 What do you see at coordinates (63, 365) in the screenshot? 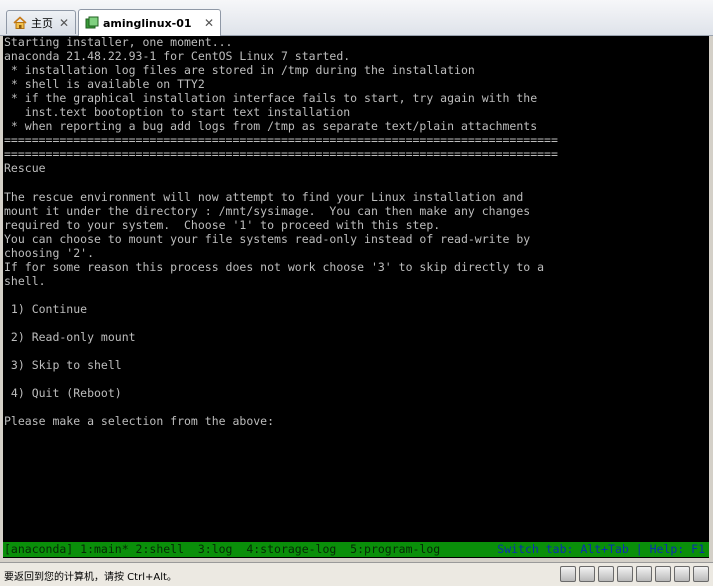
I see `menu-option-skip-to-shell: 3) Skip to shell` at bounding box center [63, 365].